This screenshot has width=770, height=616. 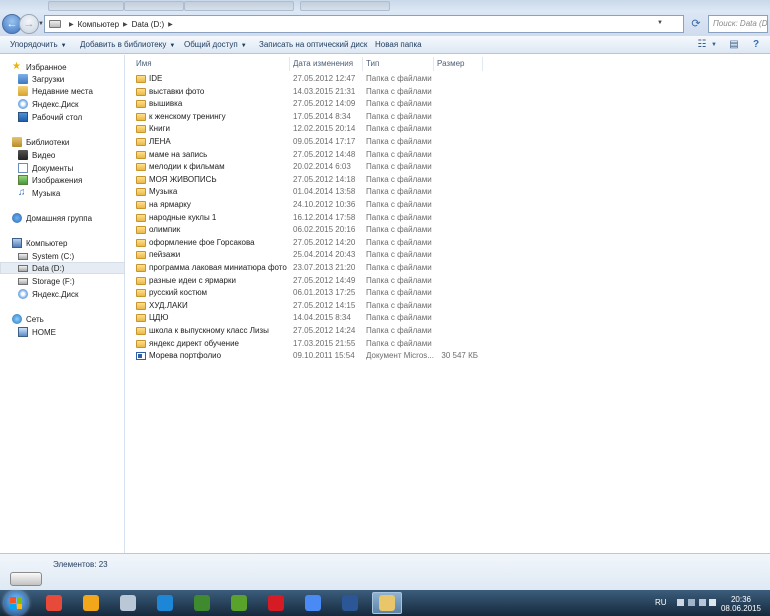 What do you see at coordinates (449, 255) in the screenshot?
I see `file-row: пейзажи 25.04.2014 20:43 Папка с файлами` at bounding box center [449, 255].